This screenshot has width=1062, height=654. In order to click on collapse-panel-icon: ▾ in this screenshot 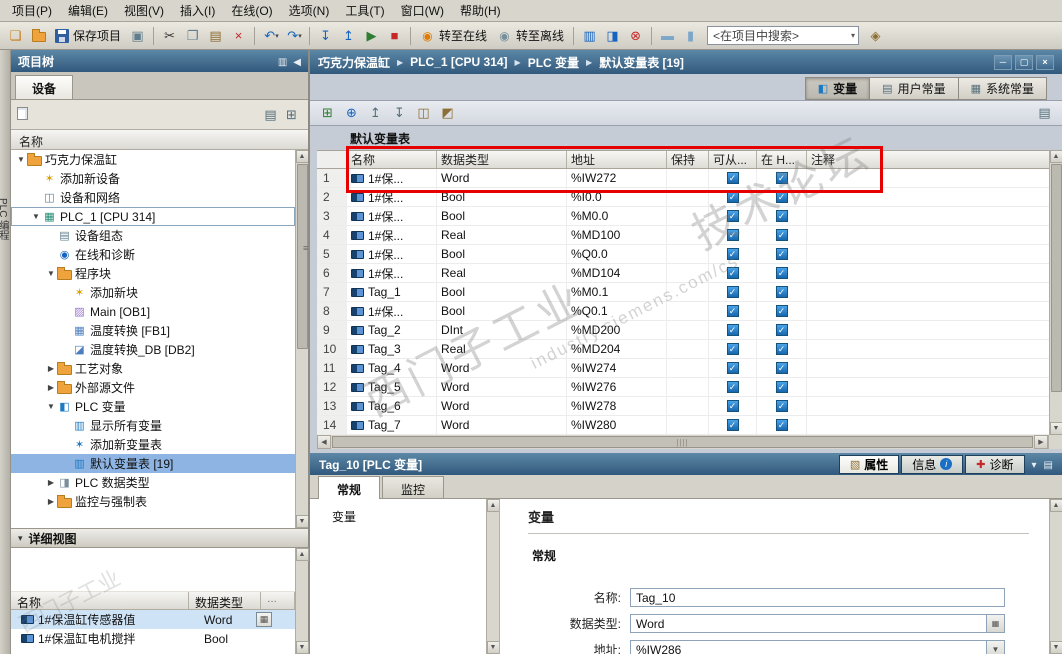, I will do `click(1034, 465)`.